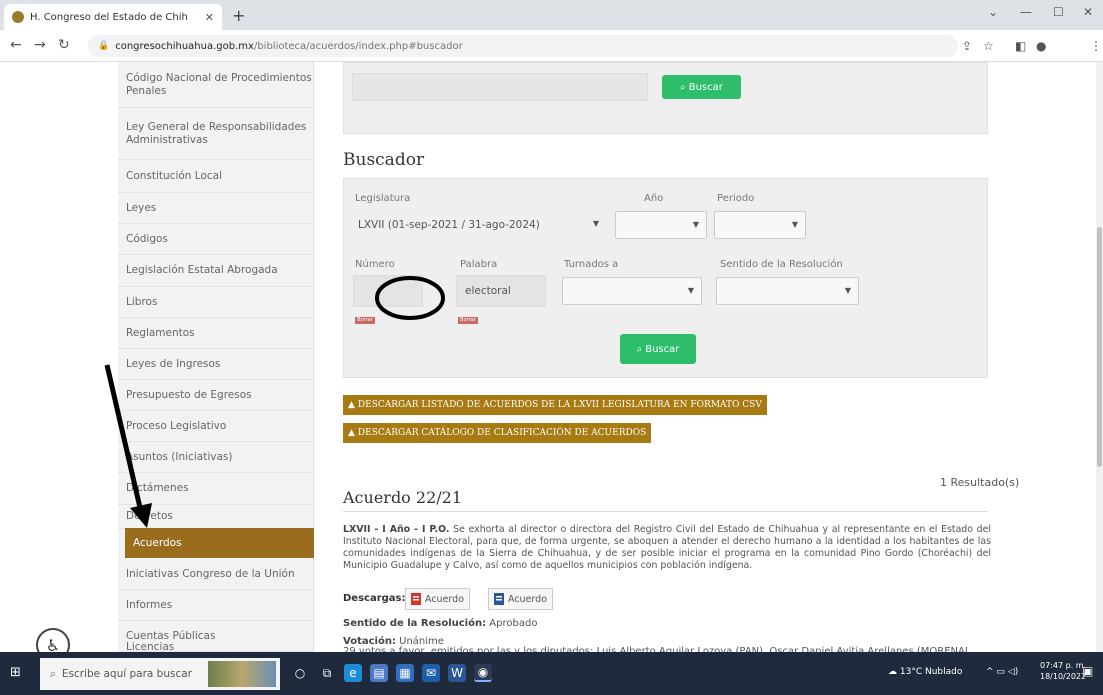  Describe the element at coordinates (1087, 671) in the screenshot. I see `notifications-icon: ▣` at that location.